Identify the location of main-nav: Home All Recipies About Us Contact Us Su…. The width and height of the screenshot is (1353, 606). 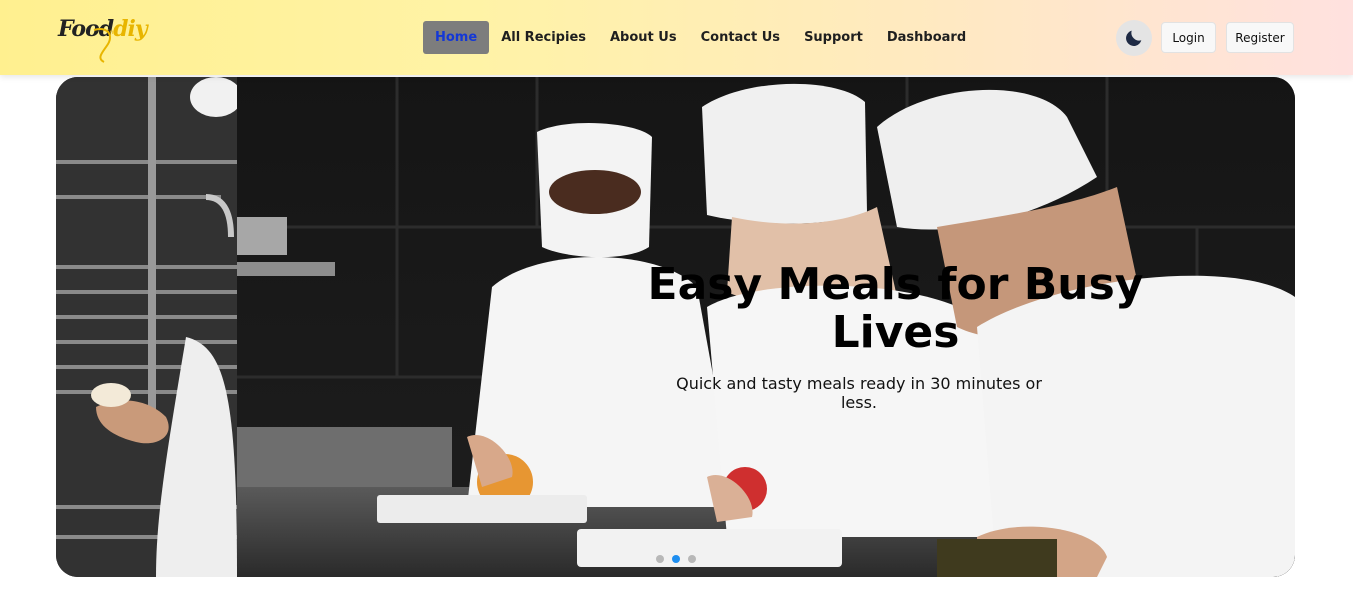
(700, 37).